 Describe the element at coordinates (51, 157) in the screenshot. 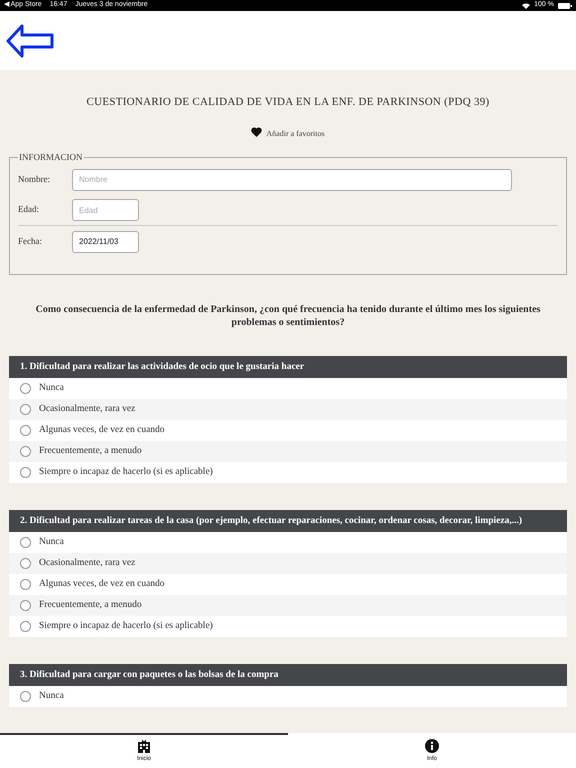

I see `panel-legend: INFORMACION` at that location.